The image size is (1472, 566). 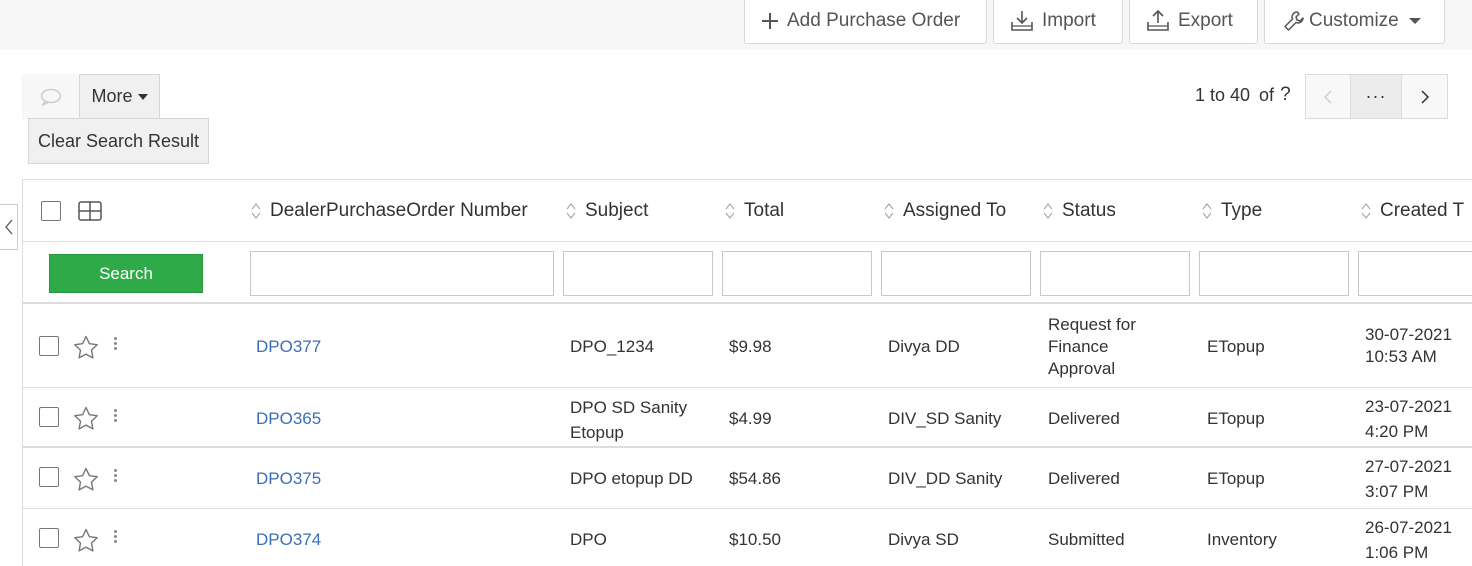 What do you see at coordinates (865, 22) in the screenshot?
I see `add-purchase-order-button: Add Purchase Order` at bounding box center [865, 22].